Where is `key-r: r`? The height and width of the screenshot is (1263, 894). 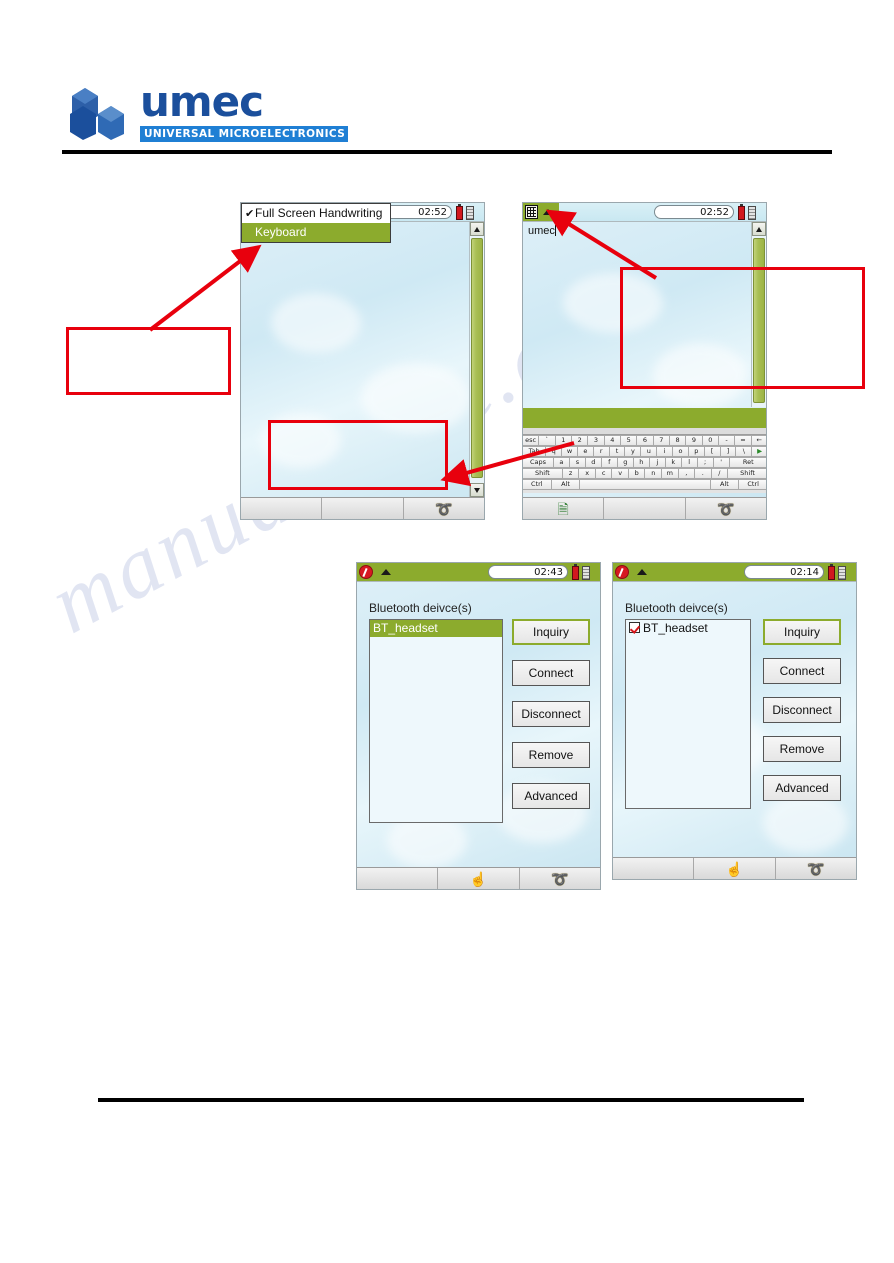
key-r: r is located at coordinates (601, 451).